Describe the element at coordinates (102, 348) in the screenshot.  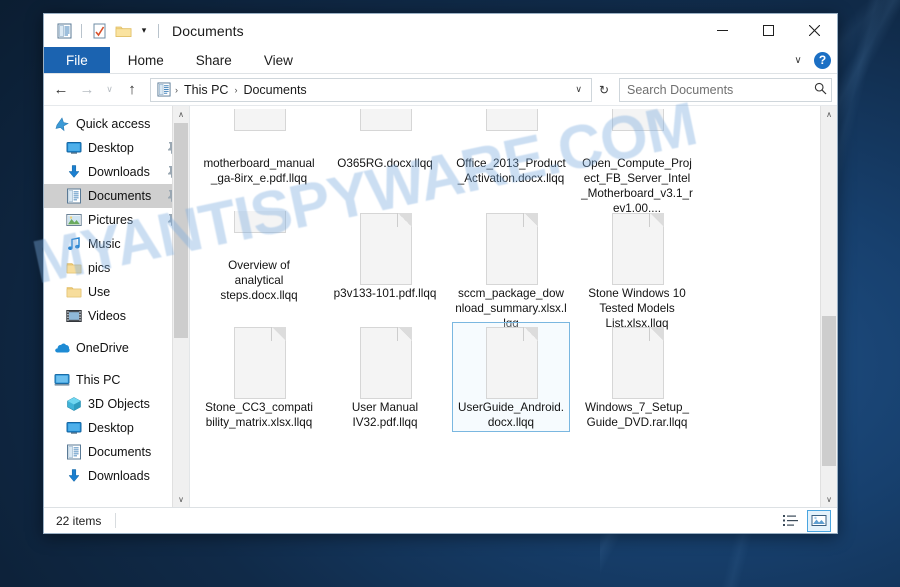
I see `sidebar-item-label: OneDrive` at that location.